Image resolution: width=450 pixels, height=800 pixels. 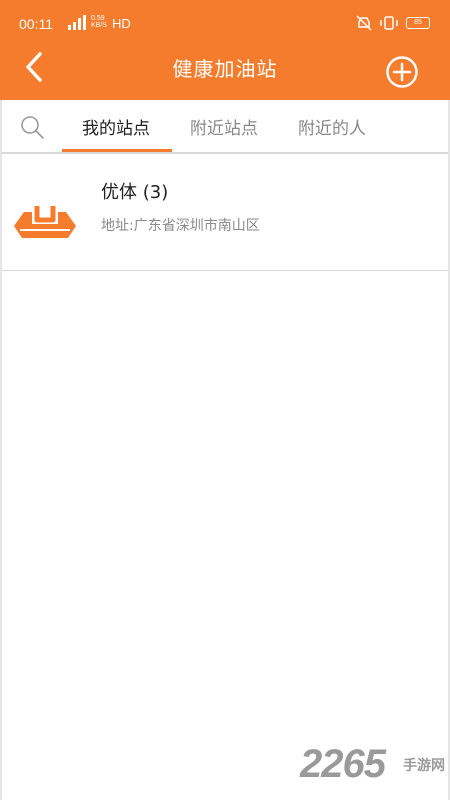 What do you see at coordinates (121, 23) in the screenshot?
I see `hd-badge: HD` at bounding box center [121, 23].